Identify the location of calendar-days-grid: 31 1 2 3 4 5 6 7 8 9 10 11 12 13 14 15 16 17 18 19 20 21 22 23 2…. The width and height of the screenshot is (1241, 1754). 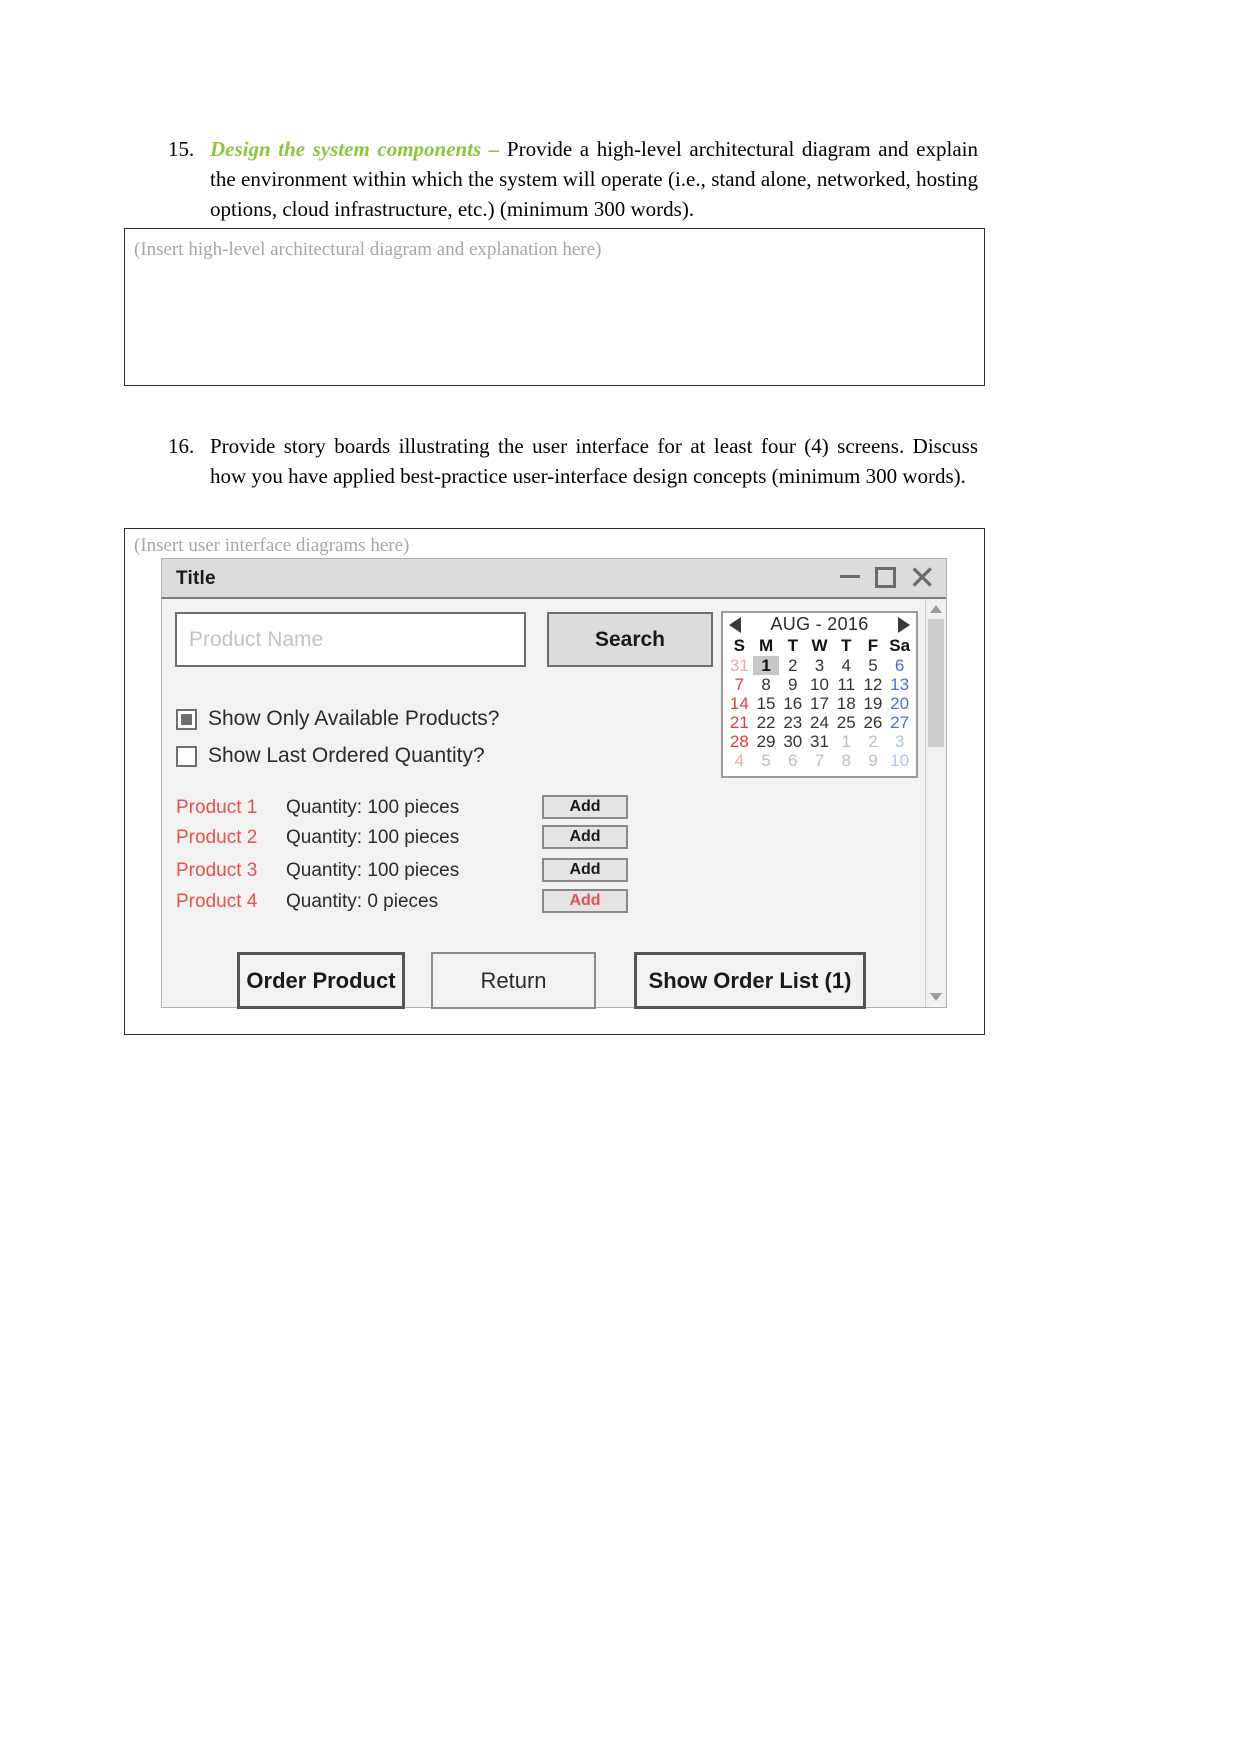
(819, 713).